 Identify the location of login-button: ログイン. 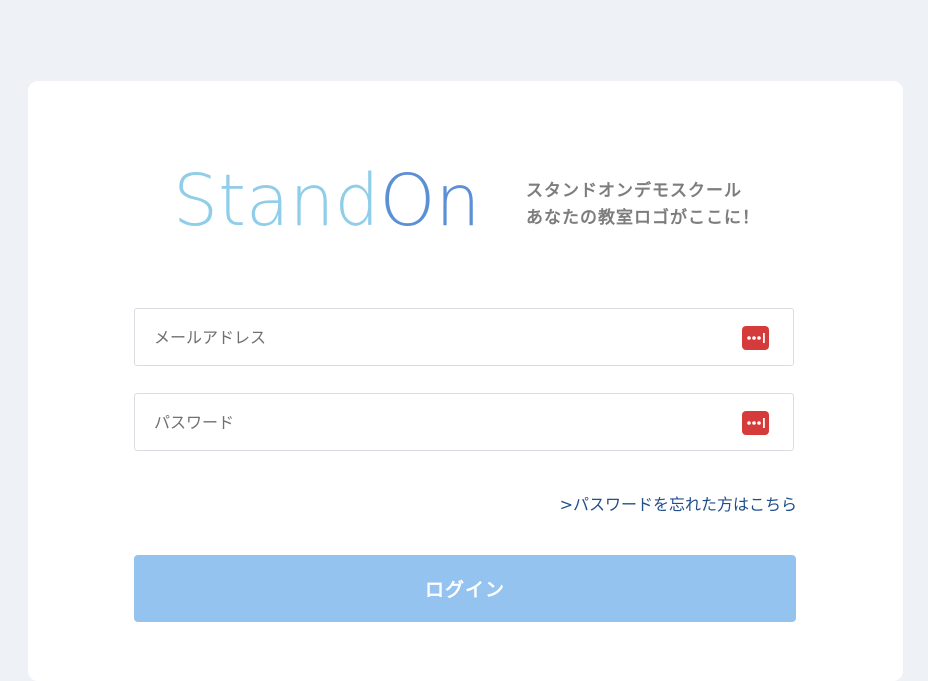
(465, 588).